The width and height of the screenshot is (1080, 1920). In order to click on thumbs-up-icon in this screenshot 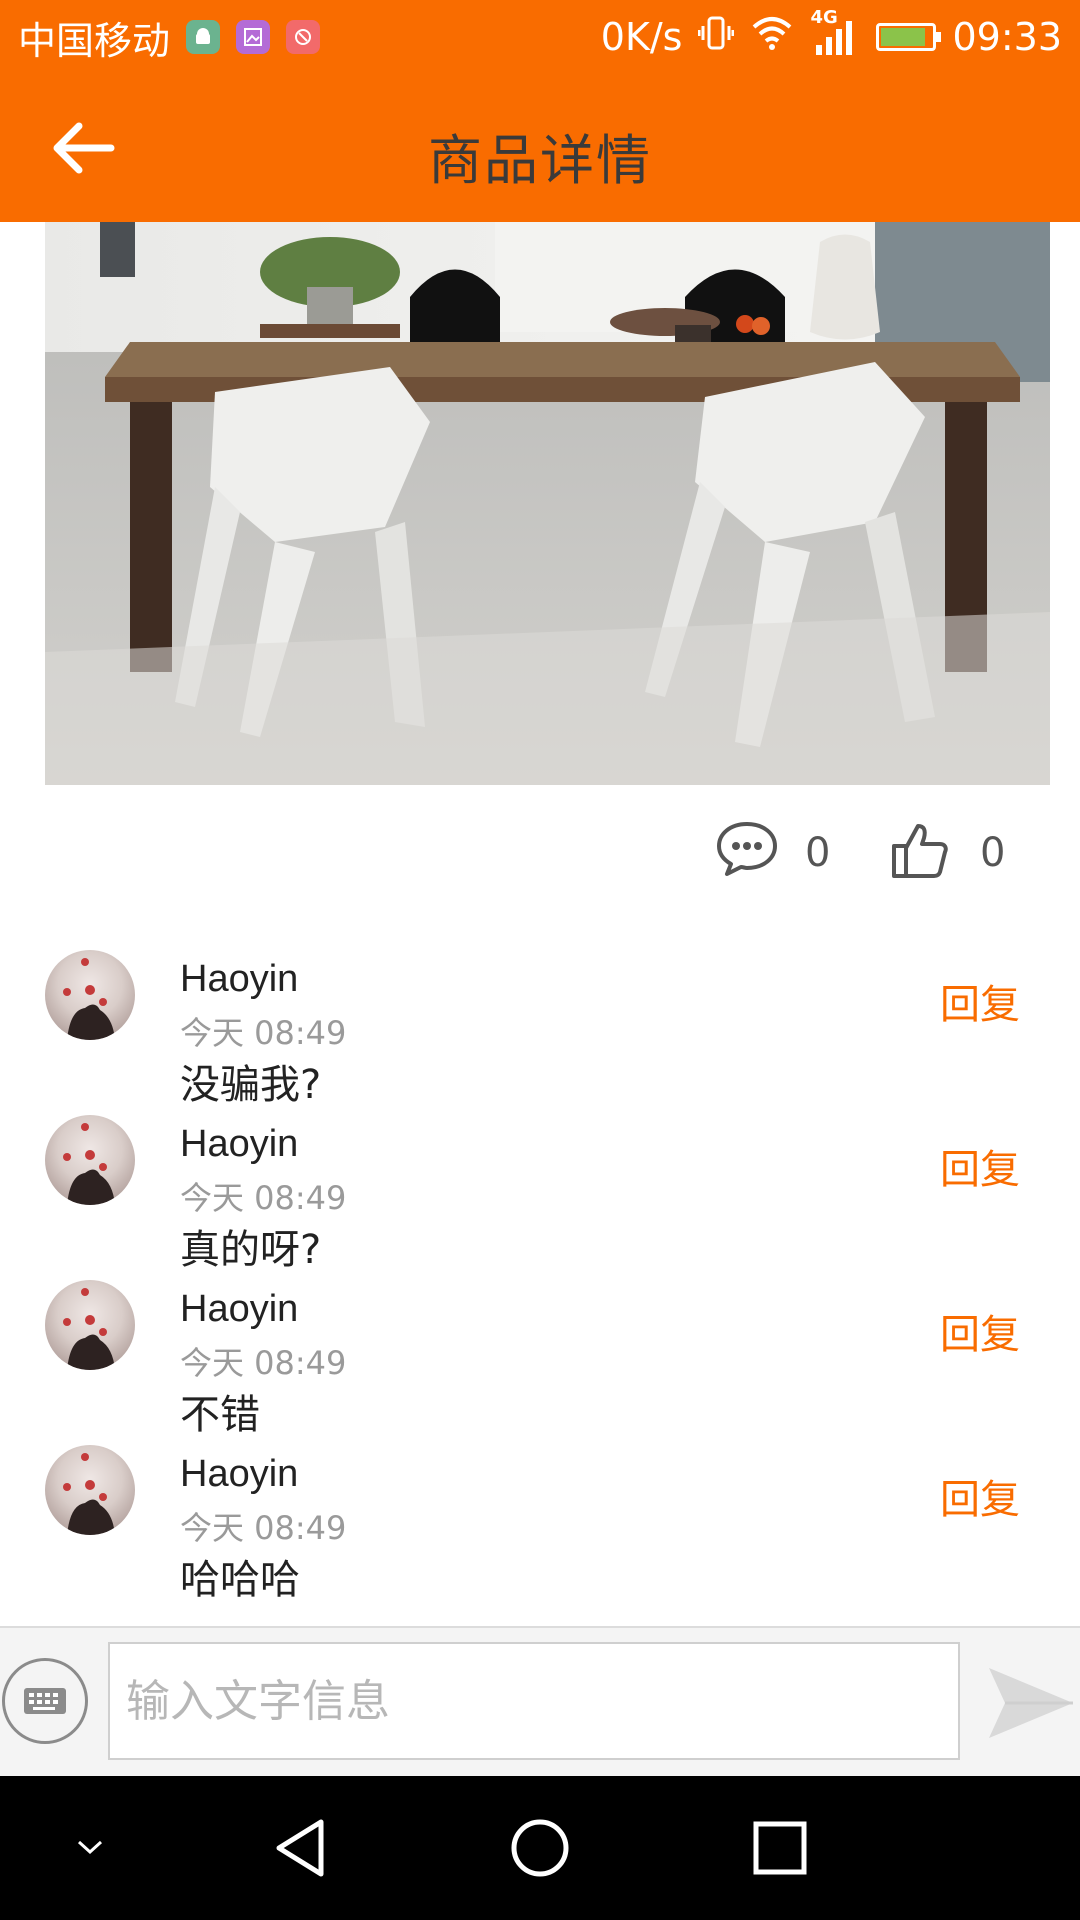, I will do `click(920, 851)`.